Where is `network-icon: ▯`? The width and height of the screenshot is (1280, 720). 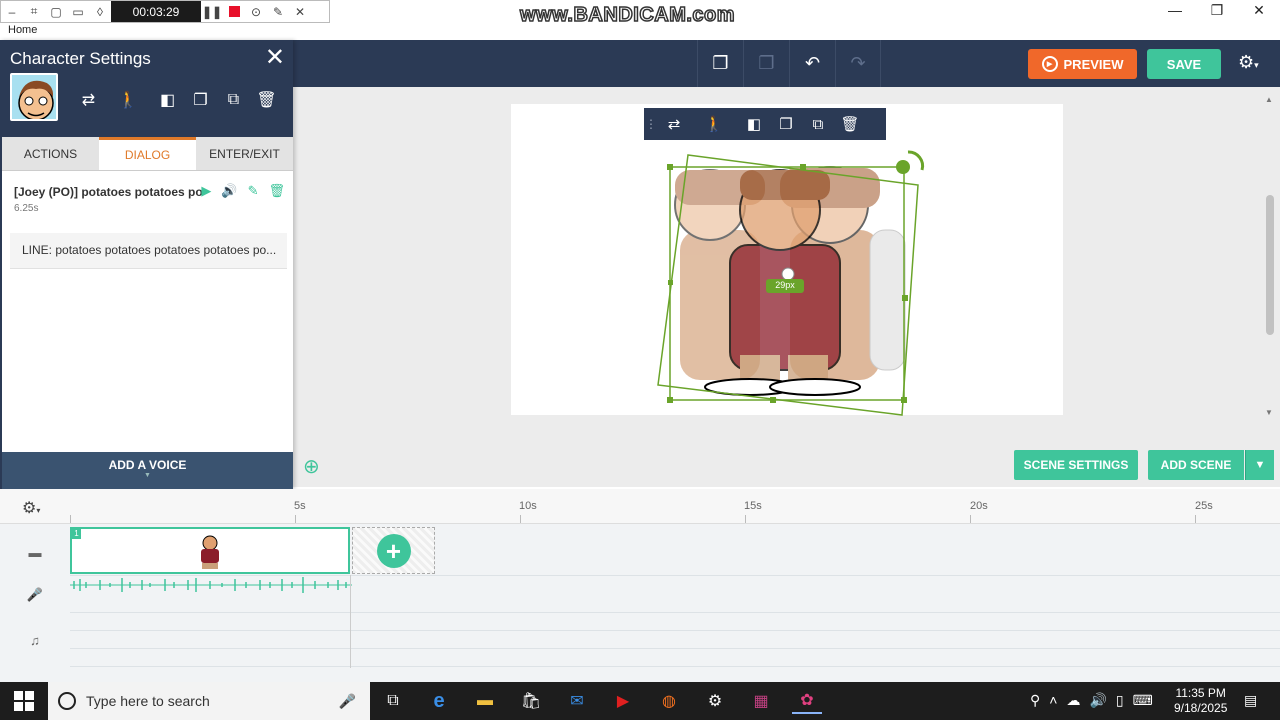
network-icon: ▯ is located at coordinates (1120, 700).